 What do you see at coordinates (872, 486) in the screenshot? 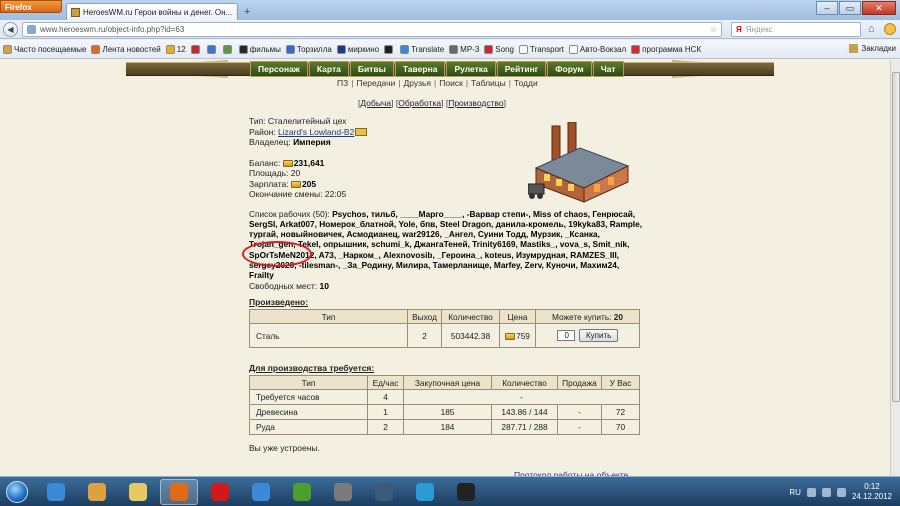
I see `clock-time: 0:12` at bounding box center [872, 486].